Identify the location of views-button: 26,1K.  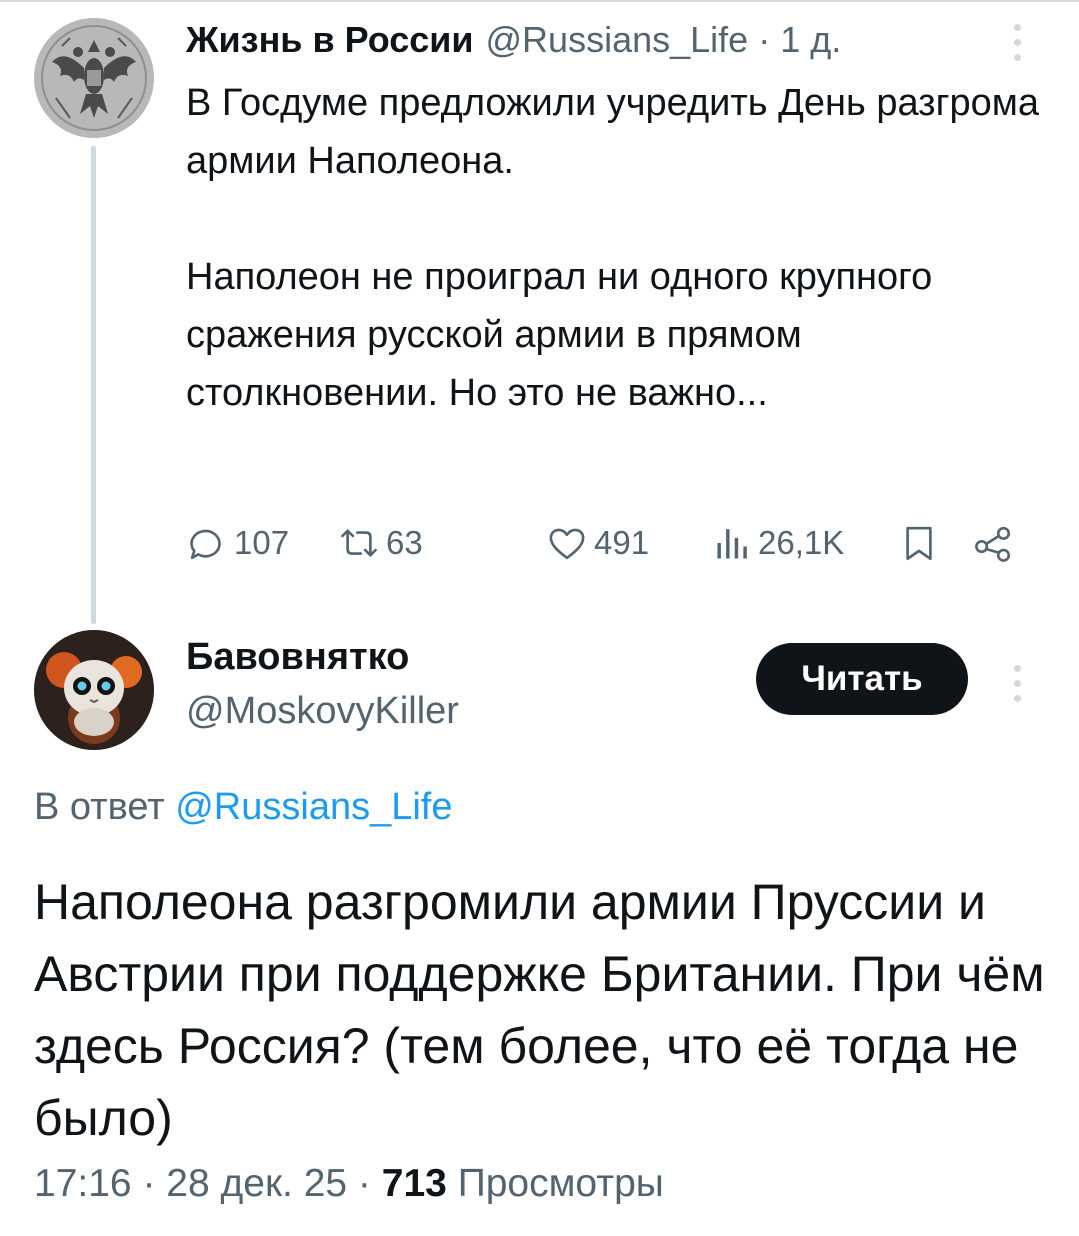
(779, 543).